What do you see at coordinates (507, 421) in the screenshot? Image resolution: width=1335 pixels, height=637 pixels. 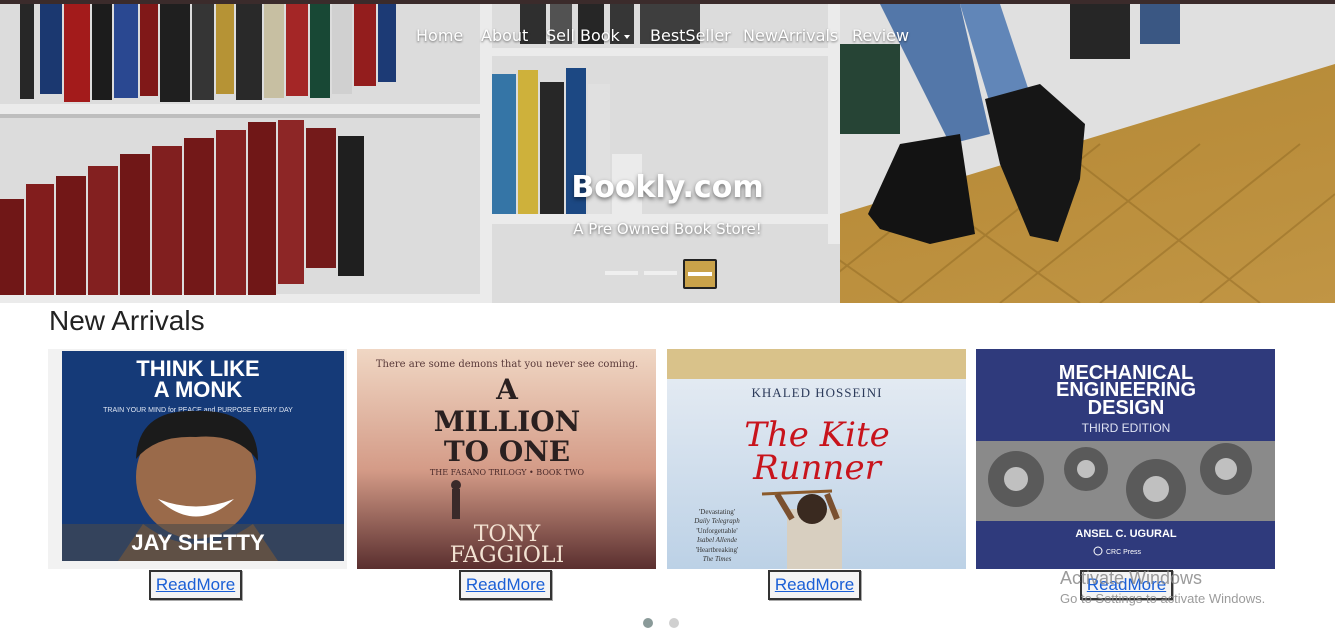 I see `cover-title-line-2: MILLION` at bounding box center [507, 421].